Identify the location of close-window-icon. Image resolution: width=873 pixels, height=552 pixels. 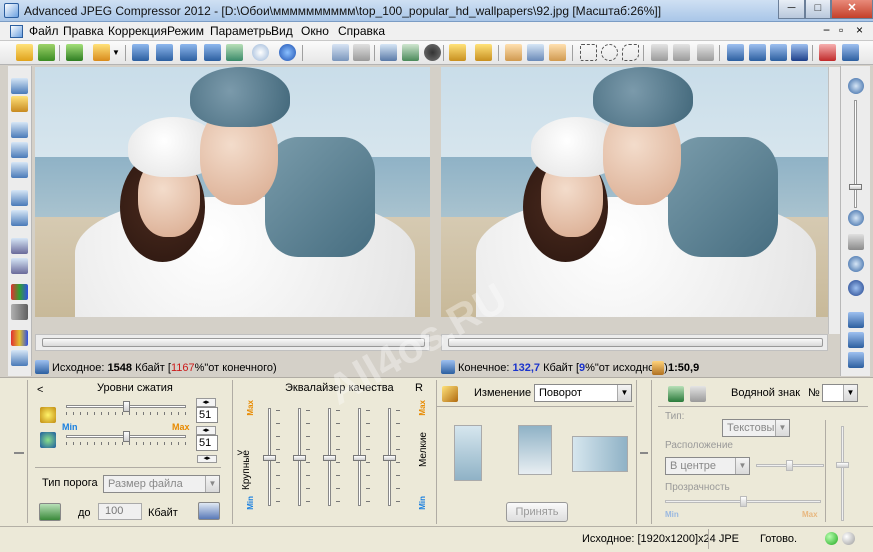
(827, 52).